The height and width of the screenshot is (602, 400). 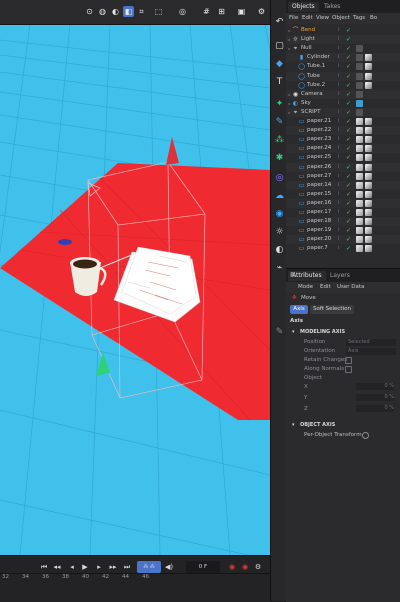 I want to click on object-row: ▭ paper.17 ⁞ ✓, so click(x=343, y=212).